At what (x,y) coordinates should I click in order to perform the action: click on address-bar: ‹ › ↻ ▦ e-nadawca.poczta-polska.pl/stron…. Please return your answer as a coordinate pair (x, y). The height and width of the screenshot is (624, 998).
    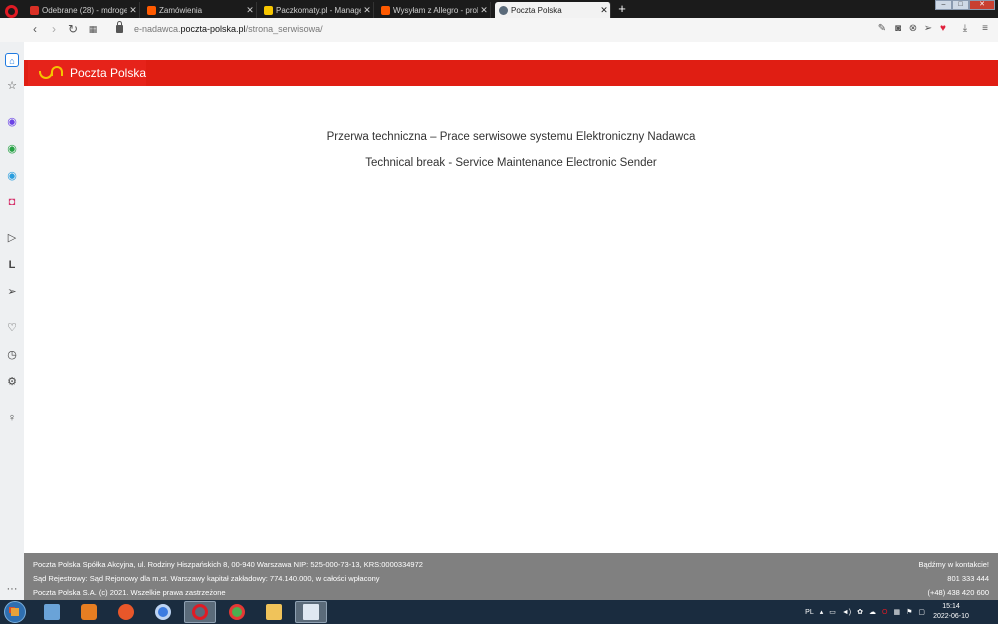
    Looking at the image, I should click on (499, 30).